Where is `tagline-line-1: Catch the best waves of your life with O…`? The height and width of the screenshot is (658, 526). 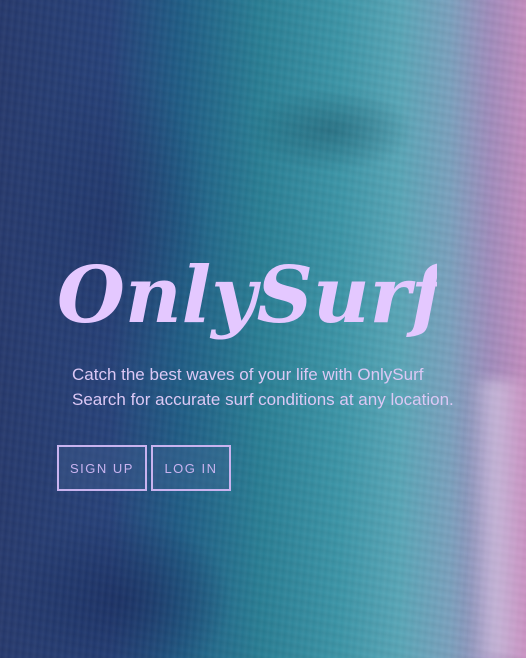
tagline-line-1: Catch the best waves of your life with O… is located at coordinates (248, 374).